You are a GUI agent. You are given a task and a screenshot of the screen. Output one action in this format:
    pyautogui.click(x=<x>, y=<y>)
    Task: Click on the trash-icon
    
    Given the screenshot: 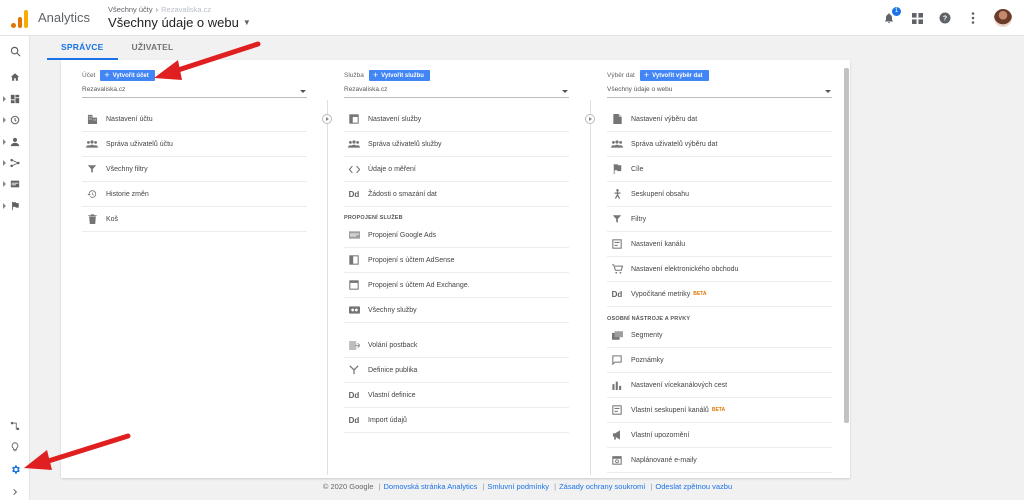 What is the action you would take?
    pyautogui.click(x=92, y=219)
    